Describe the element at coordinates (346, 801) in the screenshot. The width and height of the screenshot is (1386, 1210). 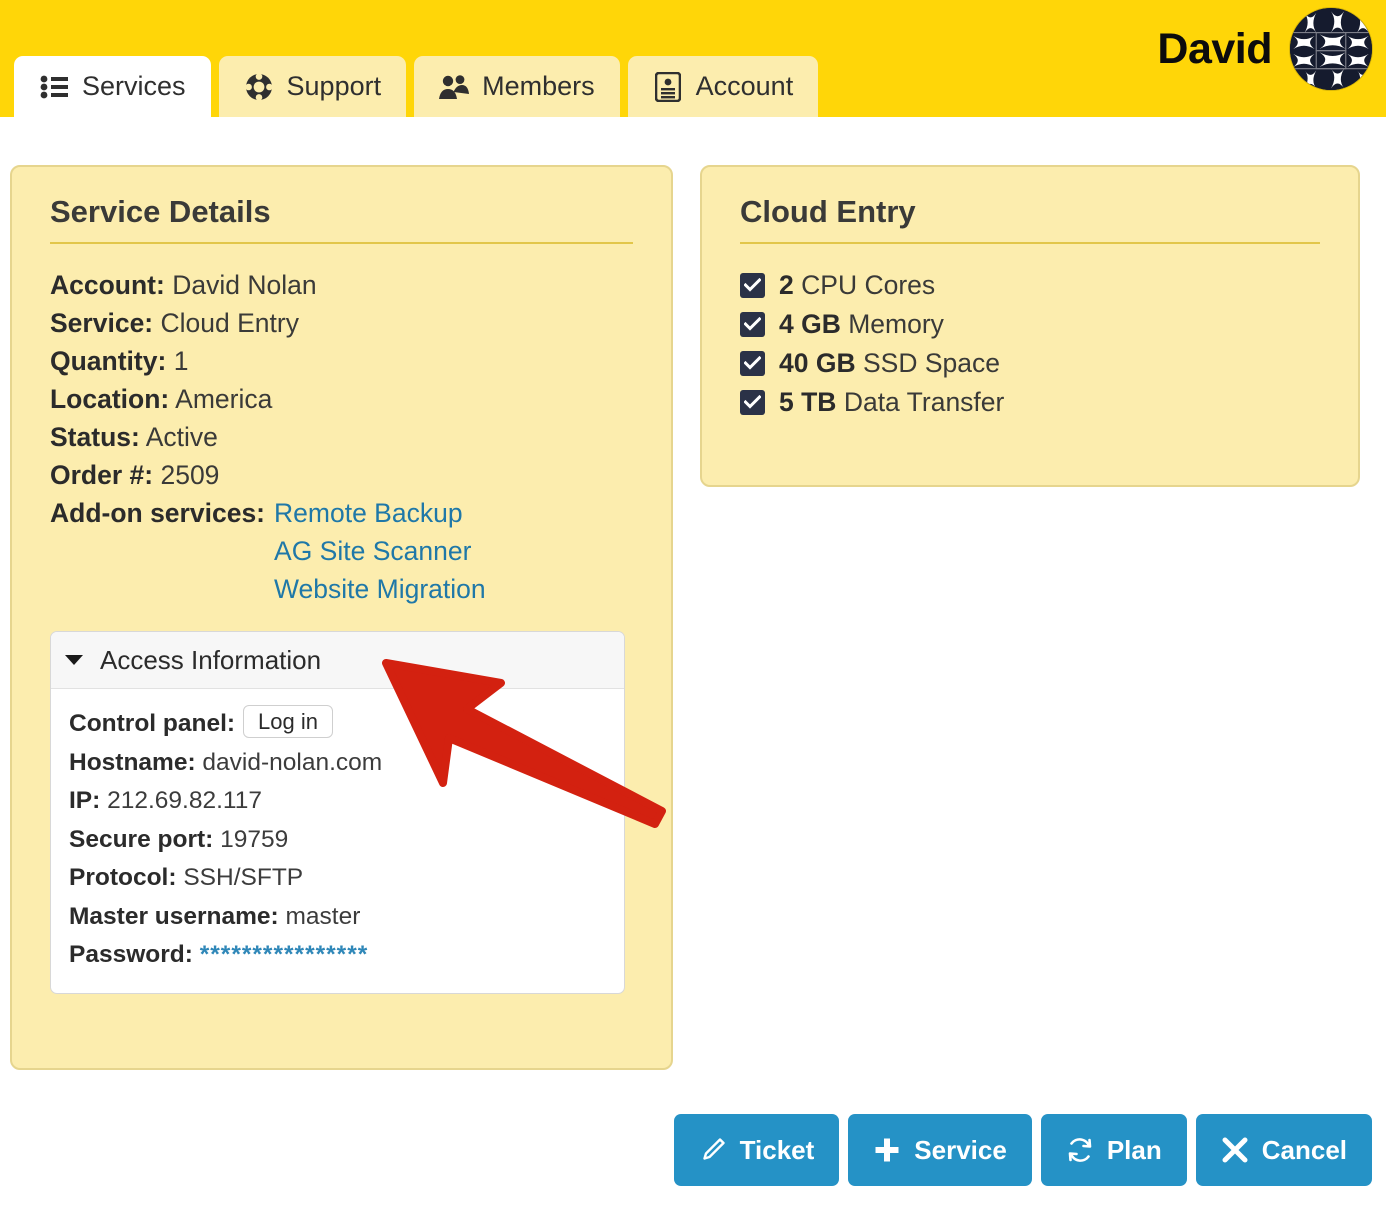
I see `access-row-ip: IP: 212.69.82.117` at that location.